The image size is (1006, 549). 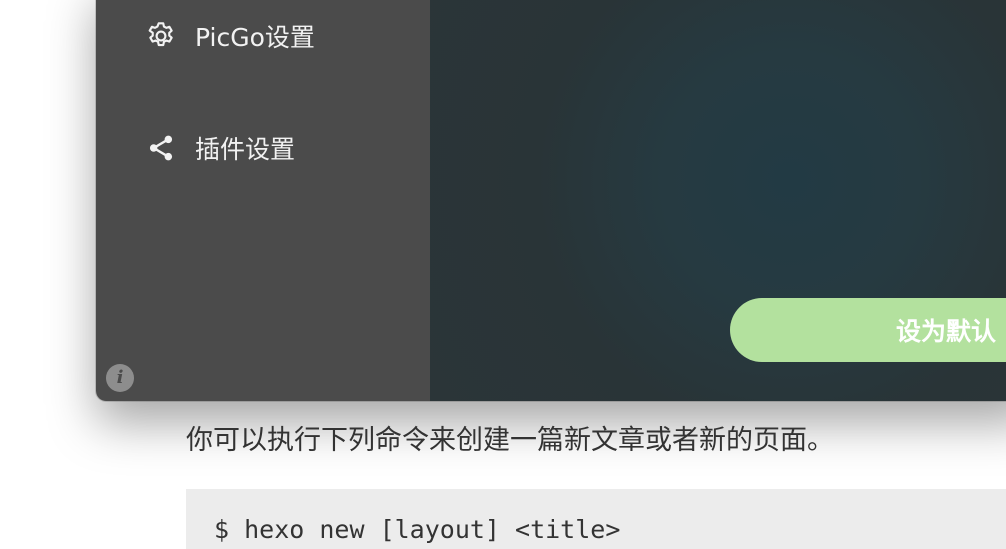 What do you see at coordinates (255, 37) in the screenshot?
I see `sidebar-item-label: PicGo设置` at bounding box center [255, 37].